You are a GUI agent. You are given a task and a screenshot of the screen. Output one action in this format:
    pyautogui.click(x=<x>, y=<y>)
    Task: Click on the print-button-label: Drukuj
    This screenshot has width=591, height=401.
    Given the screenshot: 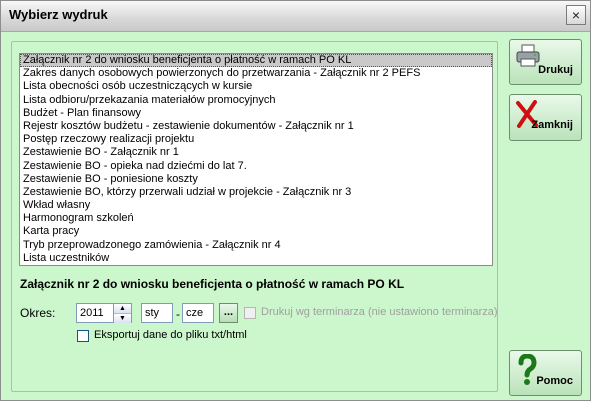 What is the action you would take?
    pyautogui.click(x=555, y=70)
    